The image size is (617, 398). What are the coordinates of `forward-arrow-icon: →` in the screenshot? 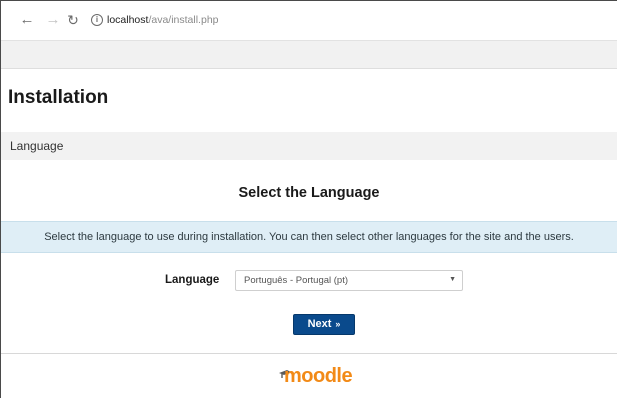 It's located at (53, 20).